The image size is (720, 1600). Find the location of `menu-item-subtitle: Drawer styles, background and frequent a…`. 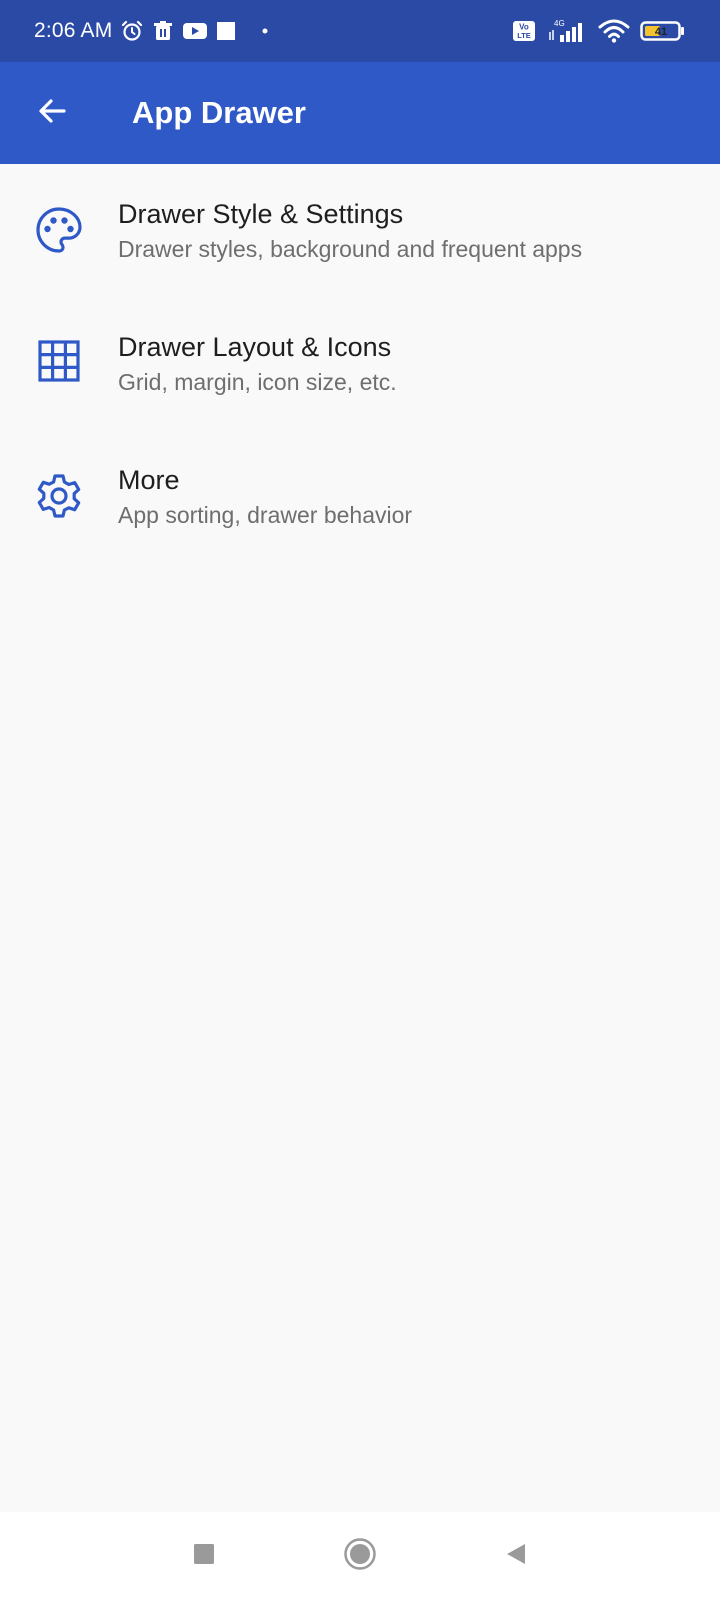

menu-item-subtitle: Drawer styles, background and frequent a… is located at coordinates (350, 249).